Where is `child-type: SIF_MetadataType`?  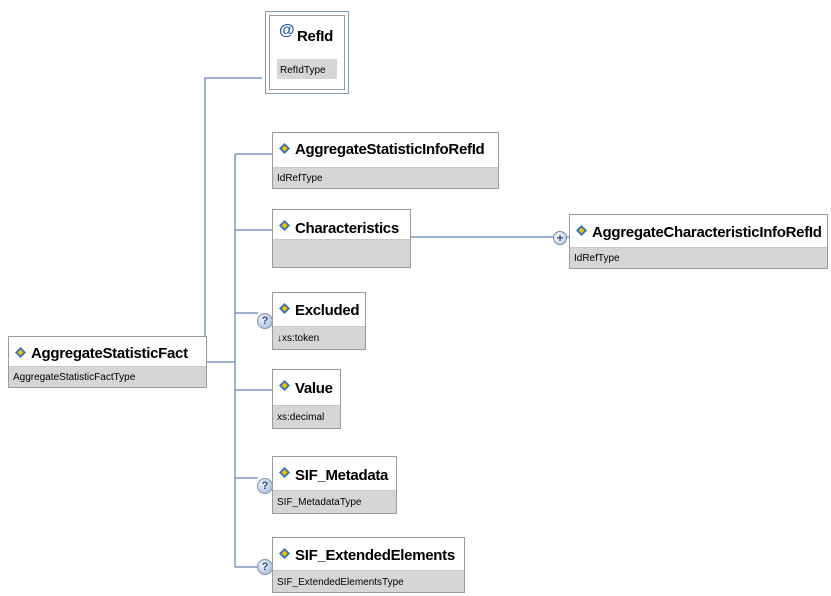
child-type: SIF_MetadataType is located at coordinates (319, 502).